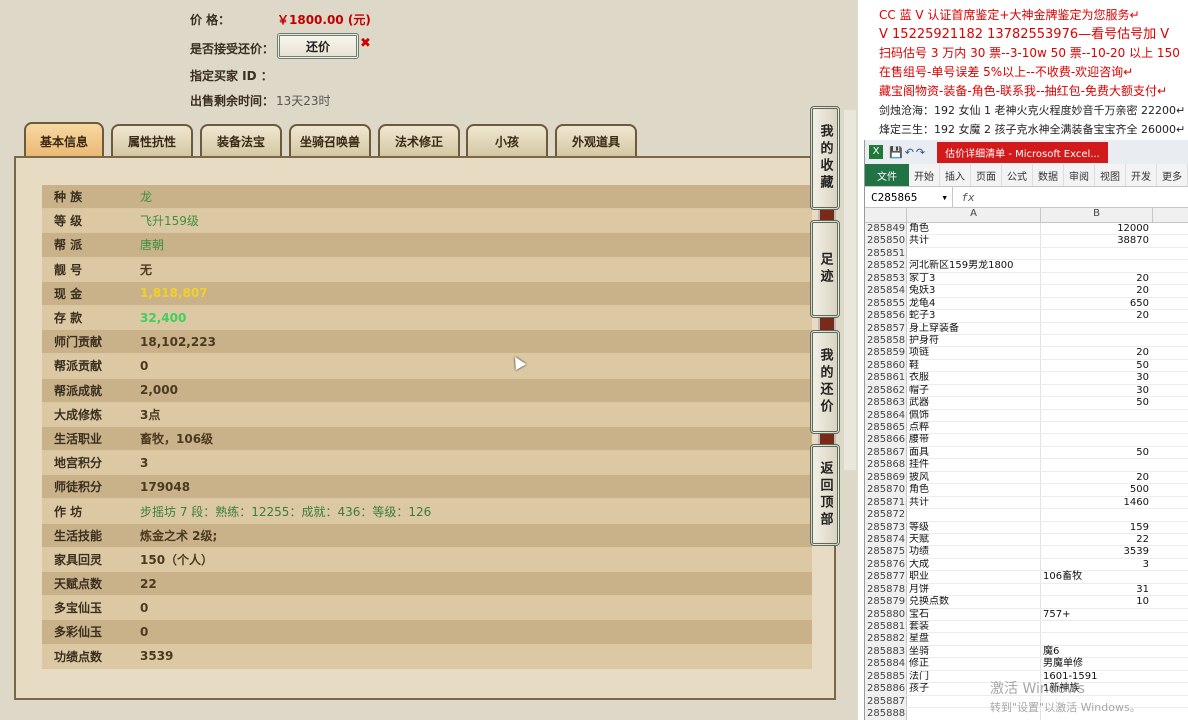  Describe the element at coordinates (974, 215) in the screenshot. I see `column-header-a: A` at that location.